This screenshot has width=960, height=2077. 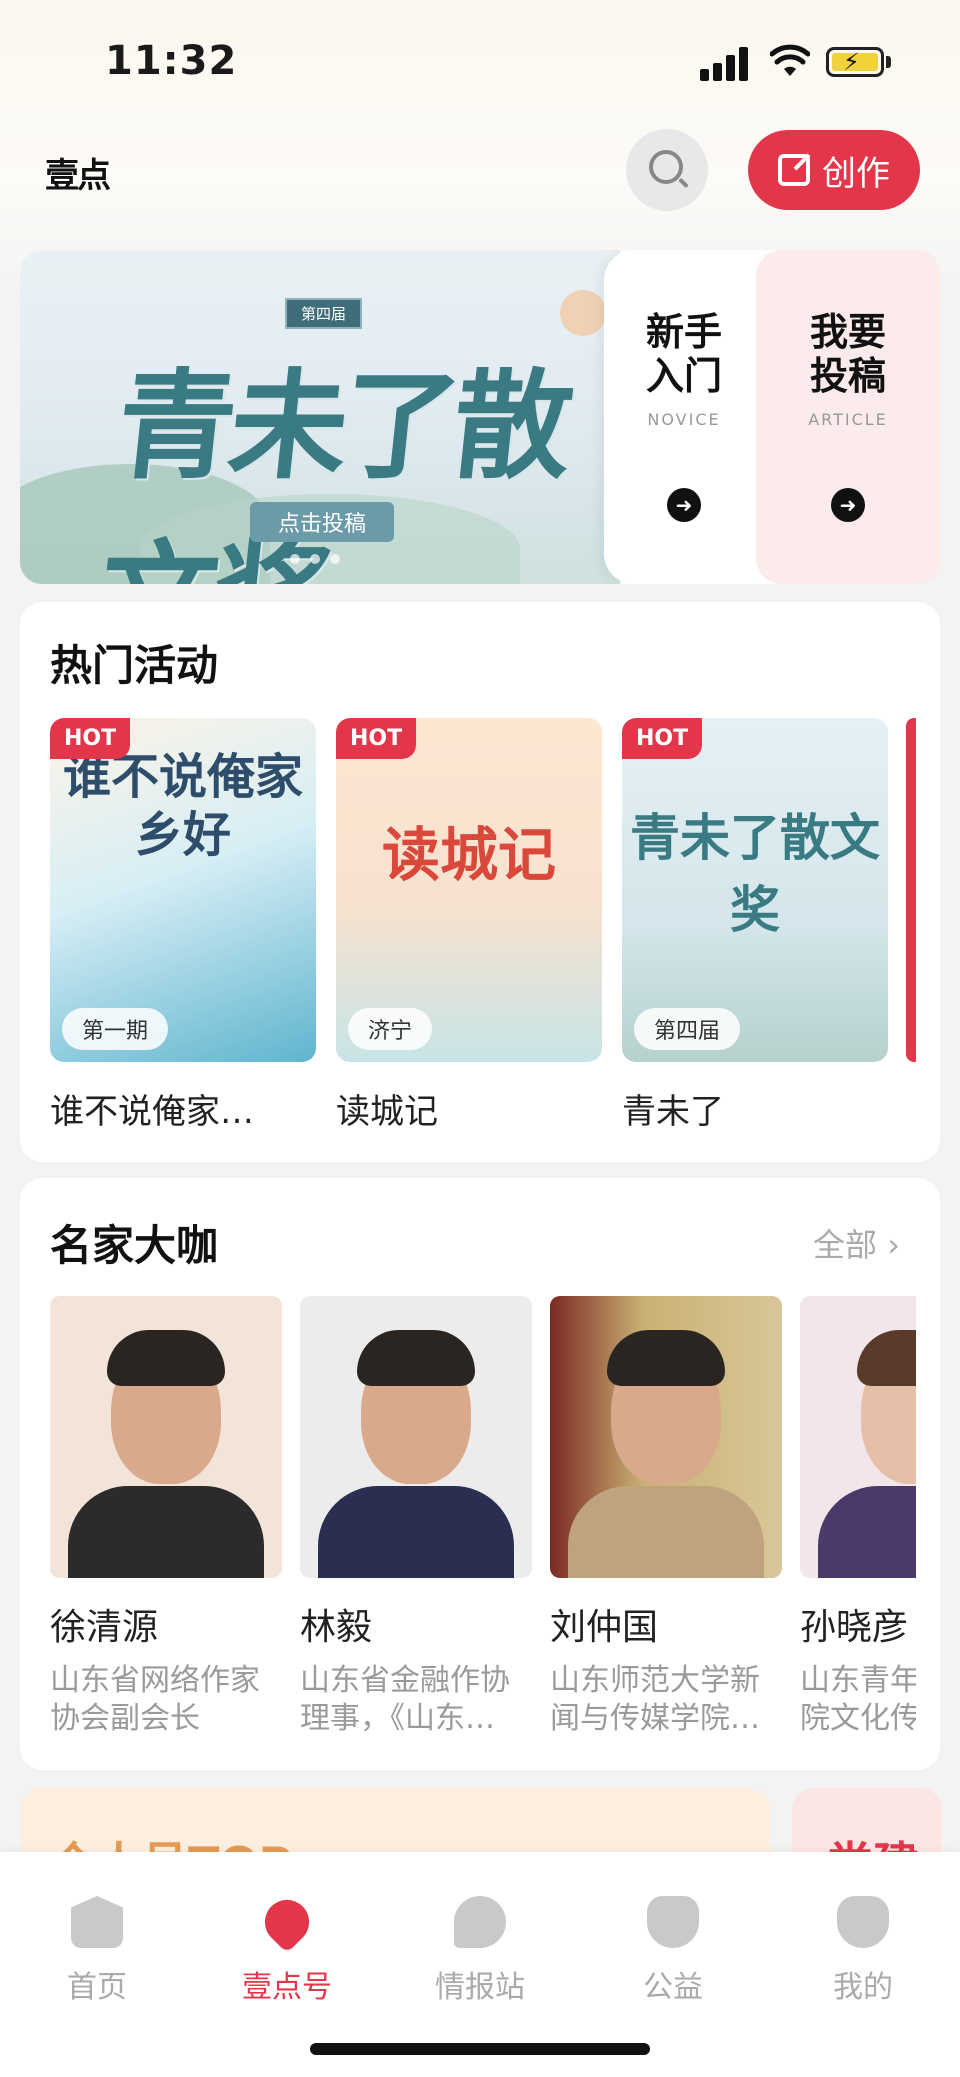 What do you see at coordinates (322, 522) in the screenshot?
I see `banner-cta: 点击投稿` at bounding box center [322, 522].